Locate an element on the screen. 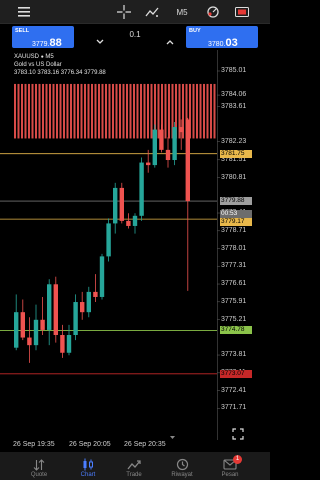 The image size is (320, 480). bid-price-tag: 3779.88 is located at coordinates (236, 201).